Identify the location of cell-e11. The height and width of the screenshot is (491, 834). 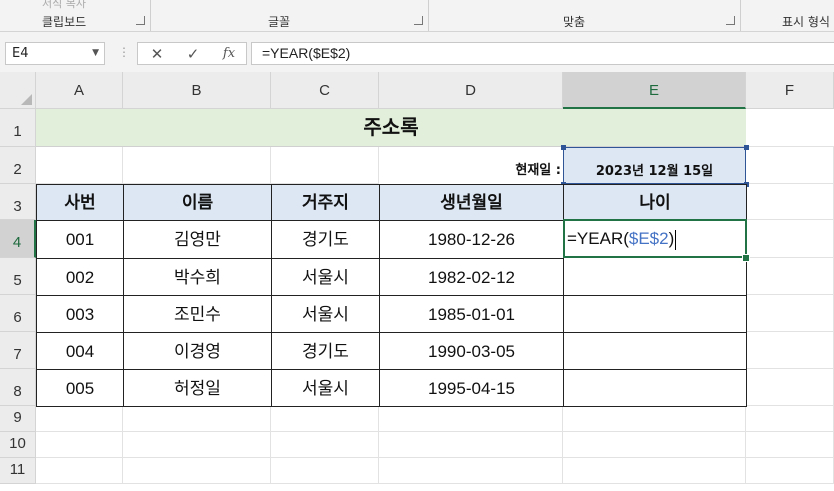
(654, 471).